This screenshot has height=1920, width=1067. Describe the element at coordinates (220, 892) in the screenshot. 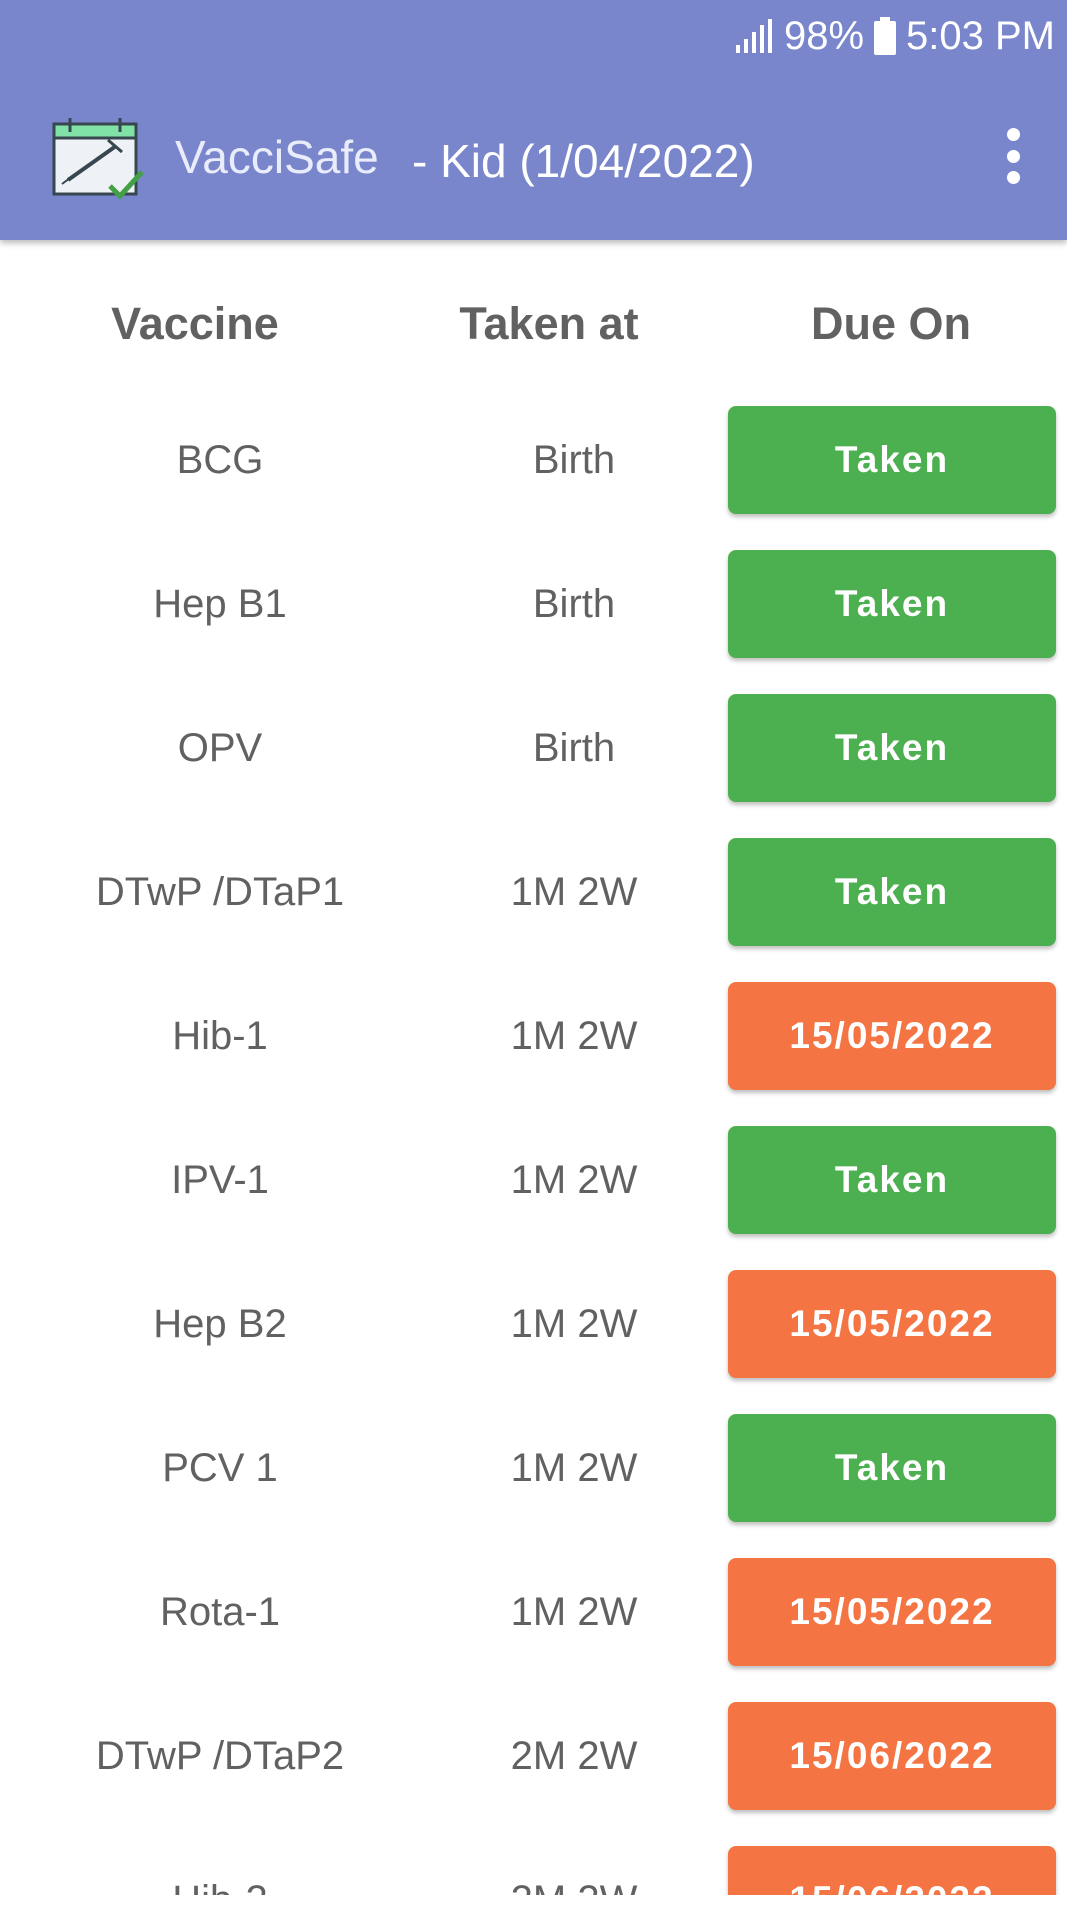

I see `vaccine-name: DTwP /DTaP1` at that location.